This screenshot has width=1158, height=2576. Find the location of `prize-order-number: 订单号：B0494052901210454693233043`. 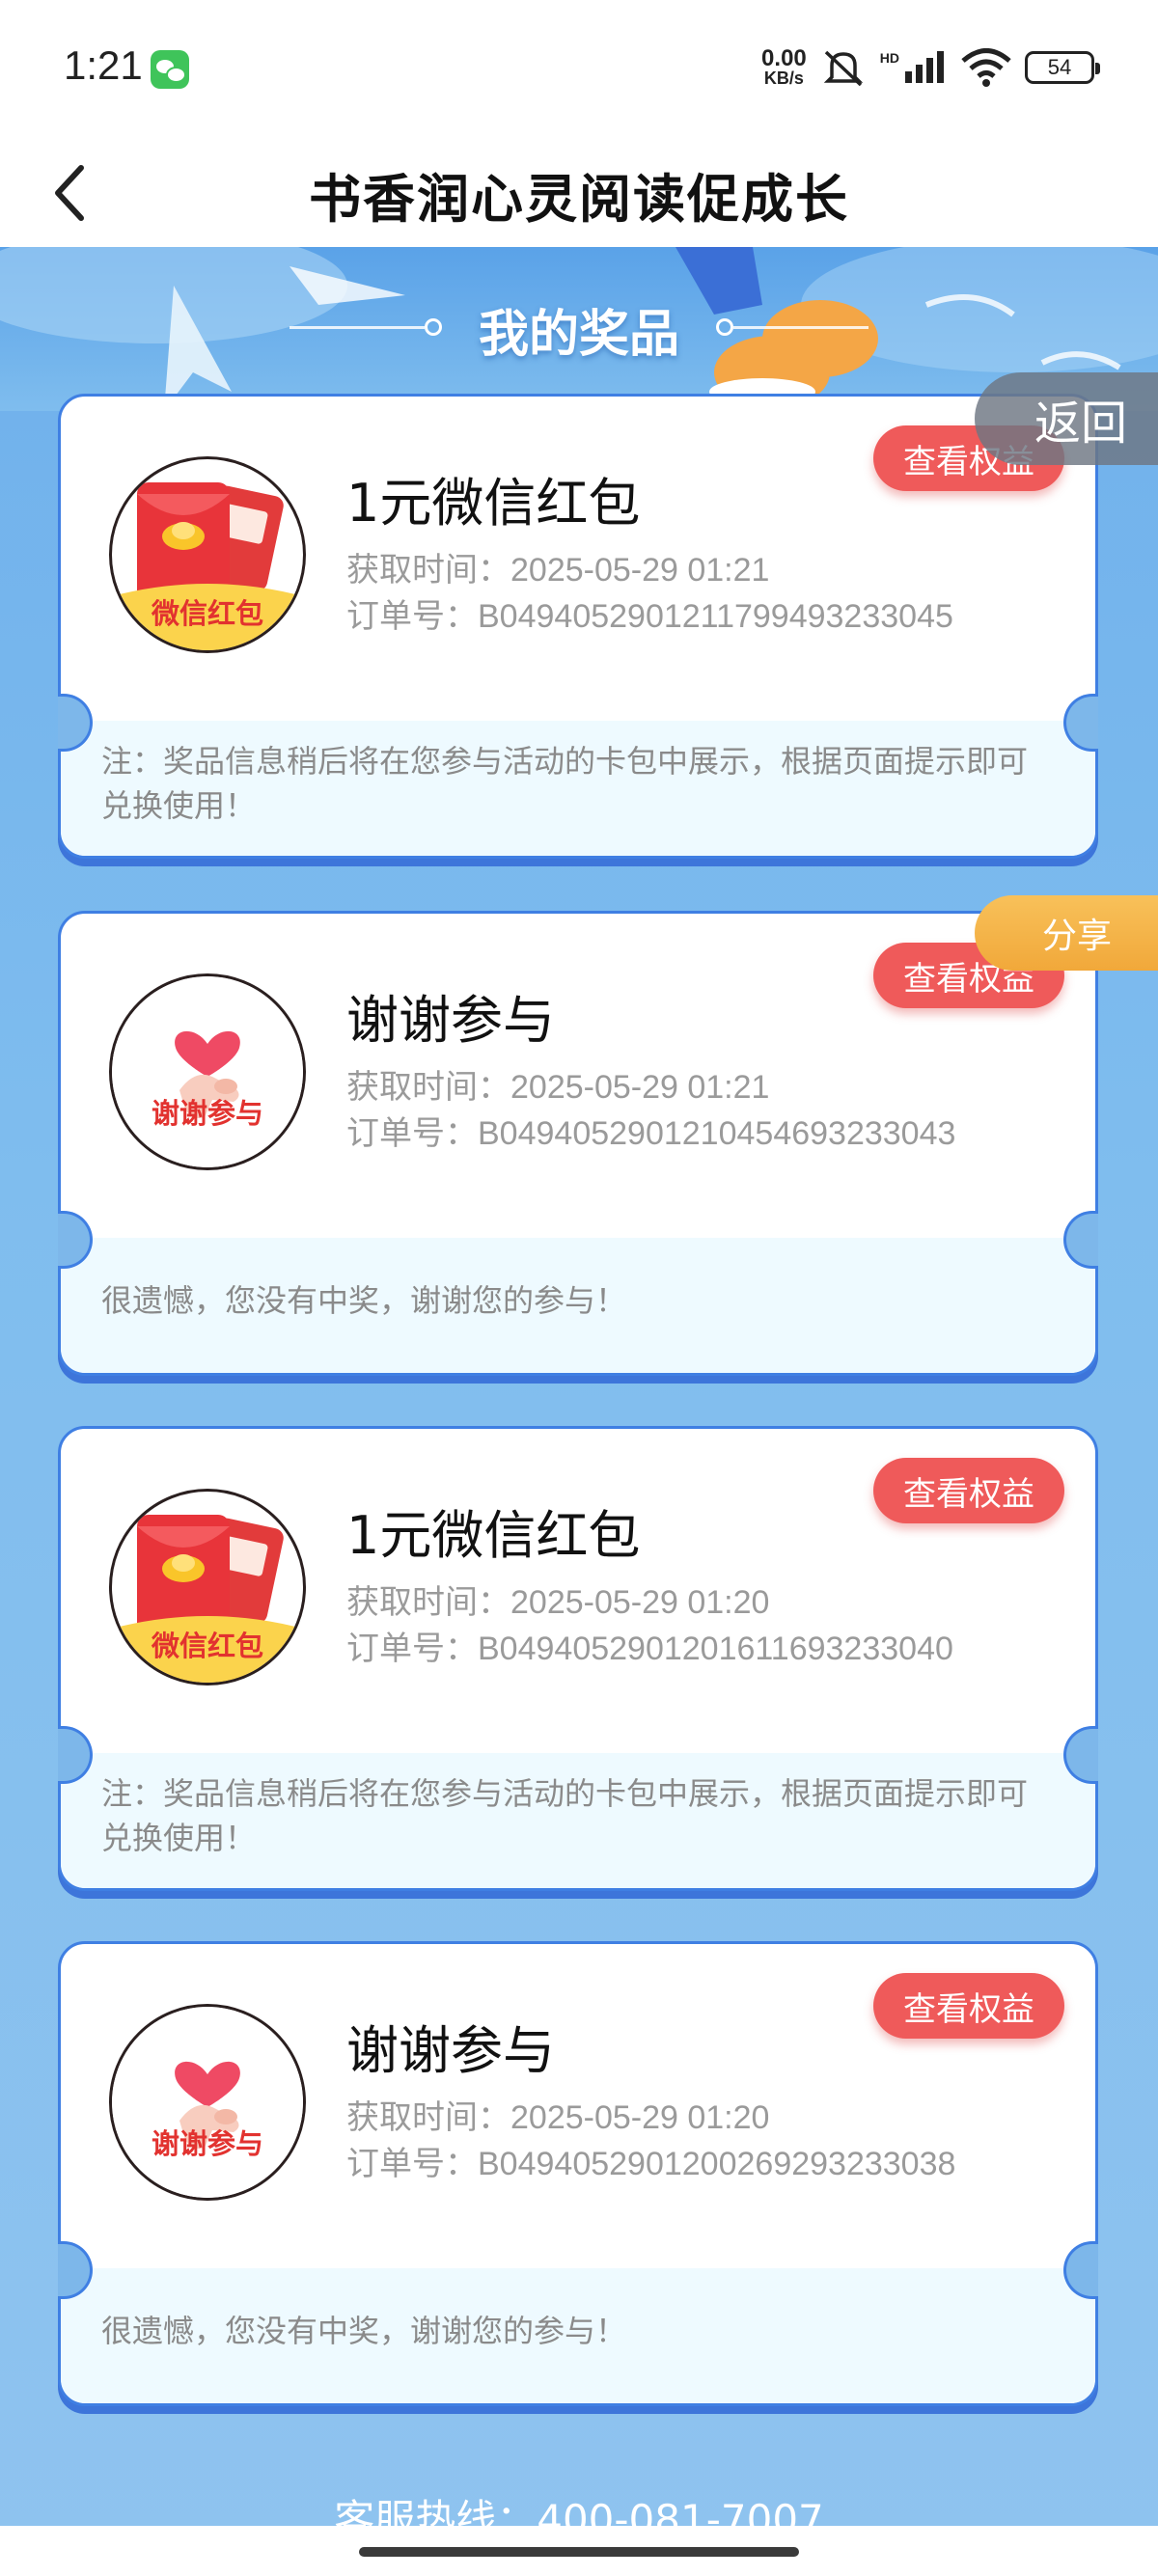

prize-order-number: 订单号：B0494052901210454693233043 is located at coordinates (651, 1134).